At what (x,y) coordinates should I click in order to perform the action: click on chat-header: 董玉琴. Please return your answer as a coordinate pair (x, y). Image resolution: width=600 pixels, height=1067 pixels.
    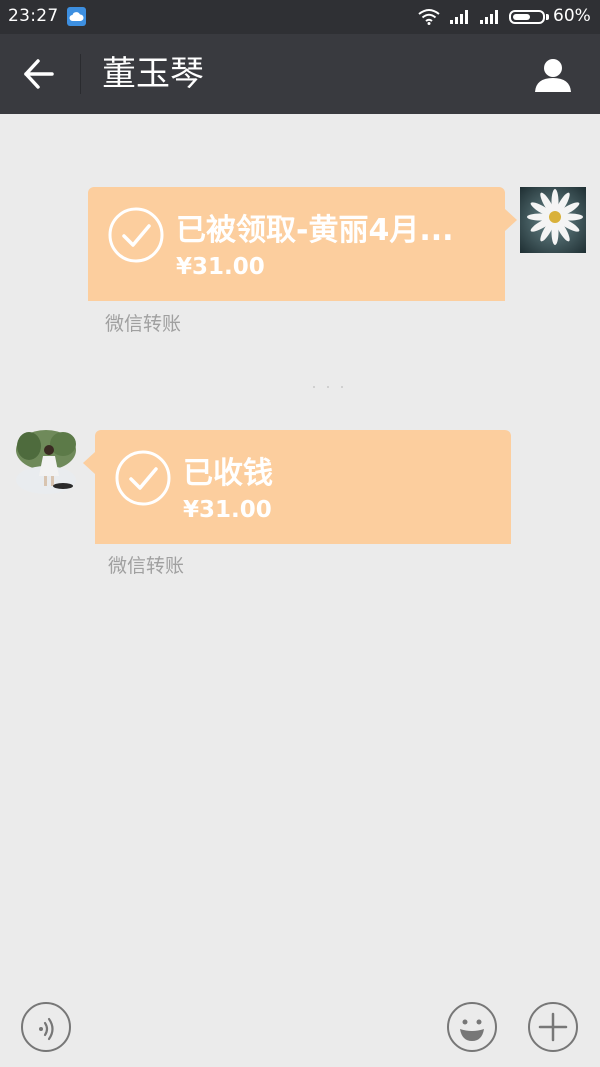
    Looking at the image, I should click on (300, 74).